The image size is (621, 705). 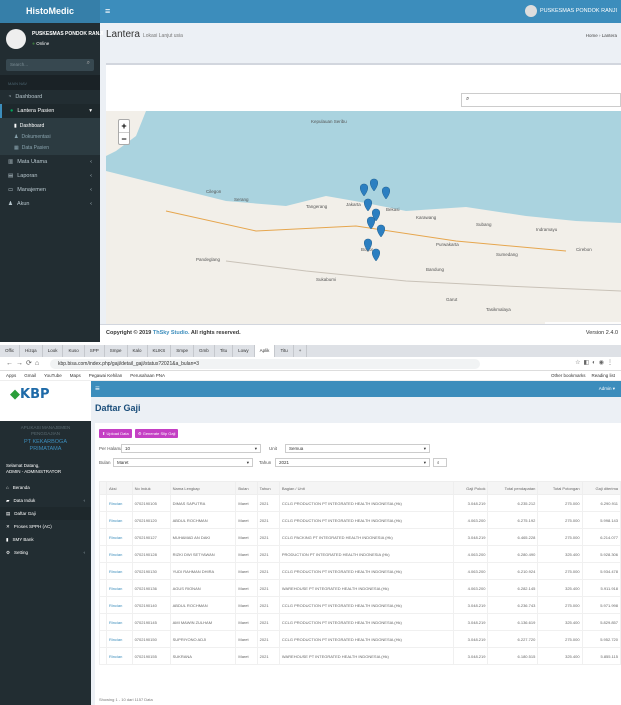 What do you see at coordinates (45, 552) in the screenshot?
I see `sidebar-item-setting: ⚙ Setting ‹` at bounding box center [45, 552].